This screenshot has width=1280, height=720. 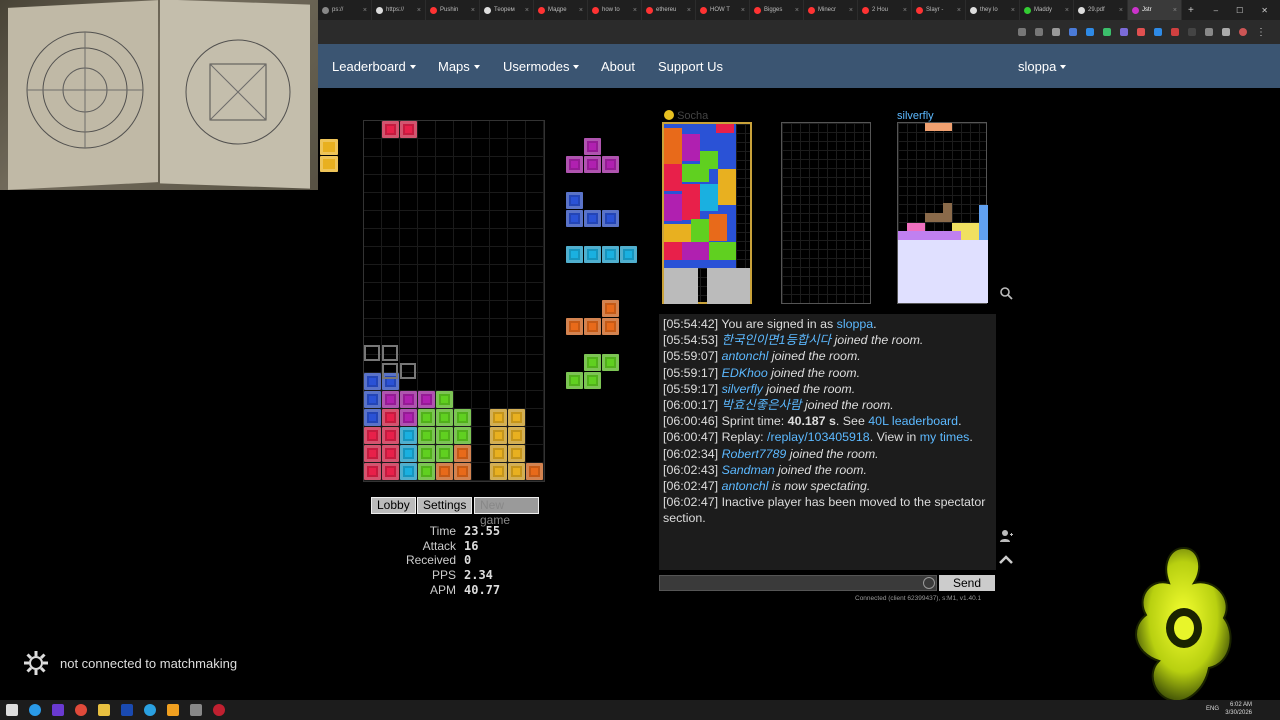 I want to click on browser-tab: they lo ×, so click(x=993, y=10).